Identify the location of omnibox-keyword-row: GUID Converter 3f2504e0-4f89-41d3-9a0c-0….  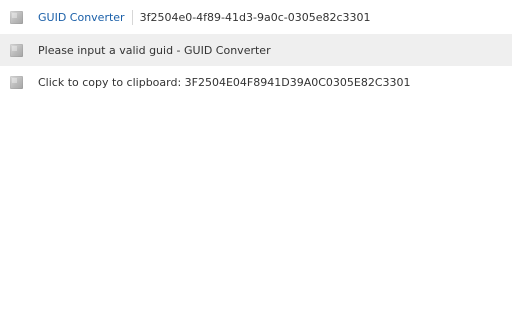
(256, 17).